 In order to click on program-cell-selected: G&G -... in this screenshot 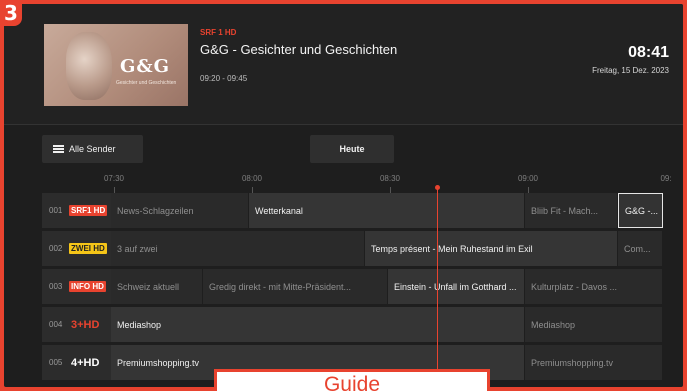, I will do `click(640, 210)`.